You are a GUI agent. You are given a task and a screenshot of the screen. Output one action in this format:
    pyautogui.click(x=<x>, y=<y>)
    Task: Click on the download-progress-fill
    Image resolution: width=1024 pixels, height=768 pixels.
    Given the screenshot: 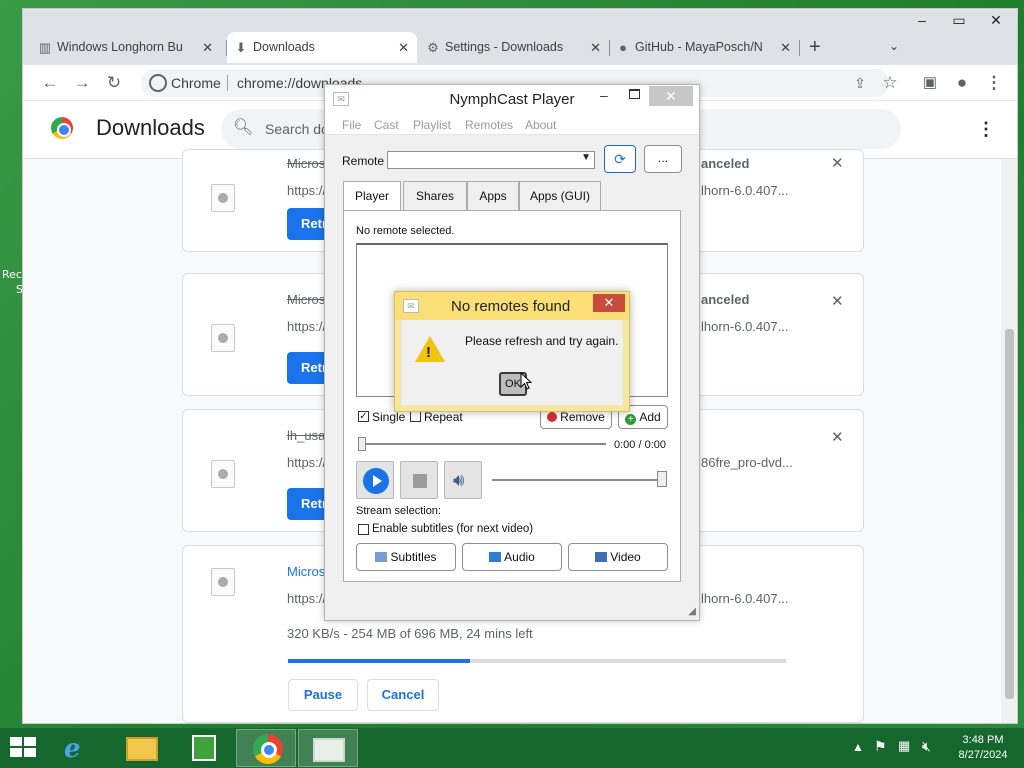 What is the action you would take?
    pyautogui.click(x=379, y=661)
    